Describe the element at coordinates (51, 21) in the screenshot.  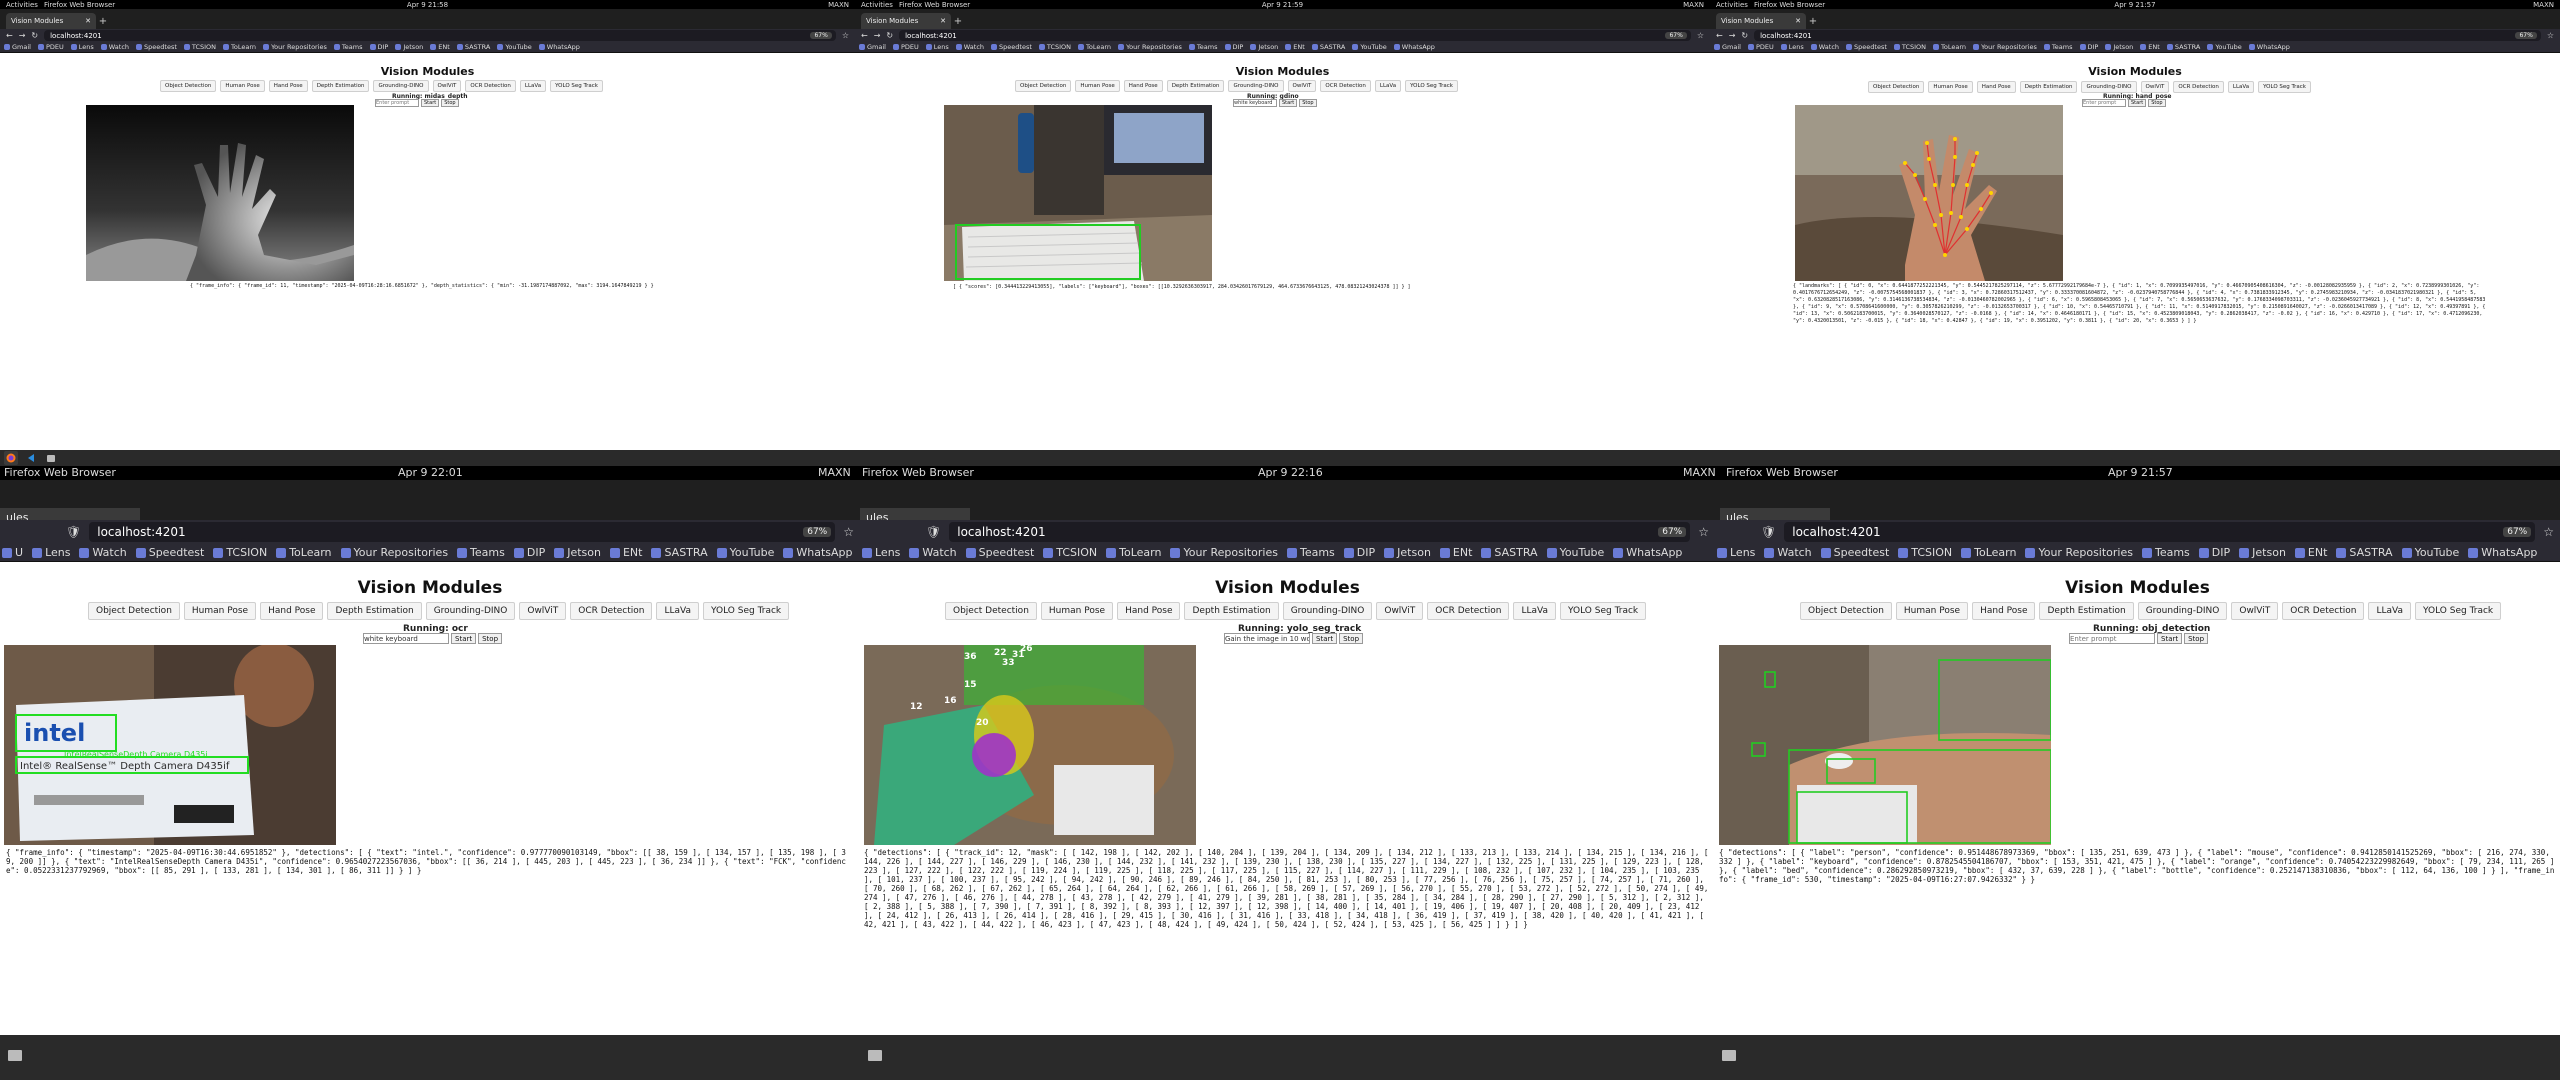
I see `tab-vision-modules: Vision Modules ✕` at that location.